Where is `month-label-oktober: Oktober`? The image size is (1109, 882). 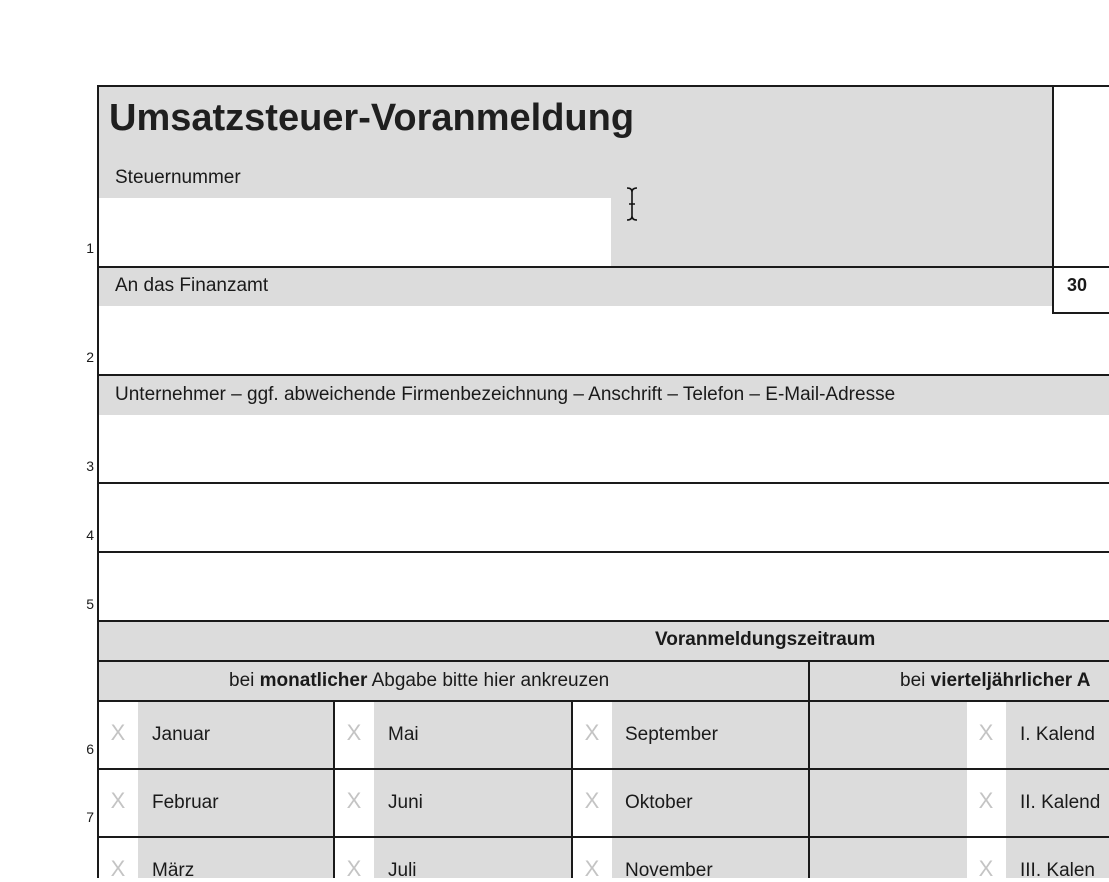 month-label-oktober: Oktober is located at coordinates (659, 802).